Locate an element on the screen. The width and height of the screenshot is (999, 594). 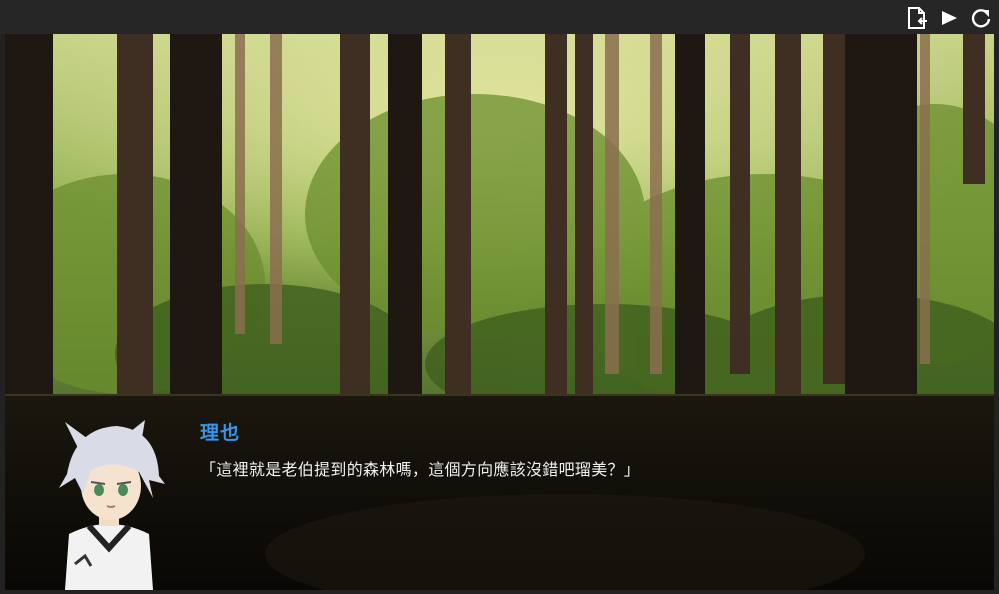
dialog-text: 「這裡就是老伯提到的森林嗎，這個方向應該沒錯吧瑠美？」 is located at coordinates (420, 469).